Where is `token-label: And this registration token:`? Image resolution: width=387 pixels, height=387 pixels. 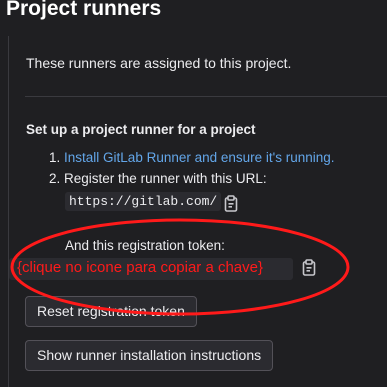 token-label: And this registration token: is located at coordinates (145, 245).